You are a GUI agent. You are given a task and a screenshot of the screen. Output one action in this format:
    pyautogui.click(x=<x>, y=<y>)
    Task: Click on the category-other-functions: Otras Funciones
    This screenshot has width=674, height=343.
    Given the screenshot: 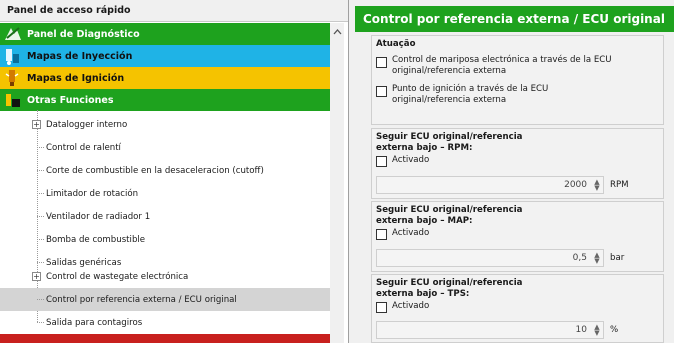 What is the action you would take?
    pyautogui.click(x=172, y=100)
    